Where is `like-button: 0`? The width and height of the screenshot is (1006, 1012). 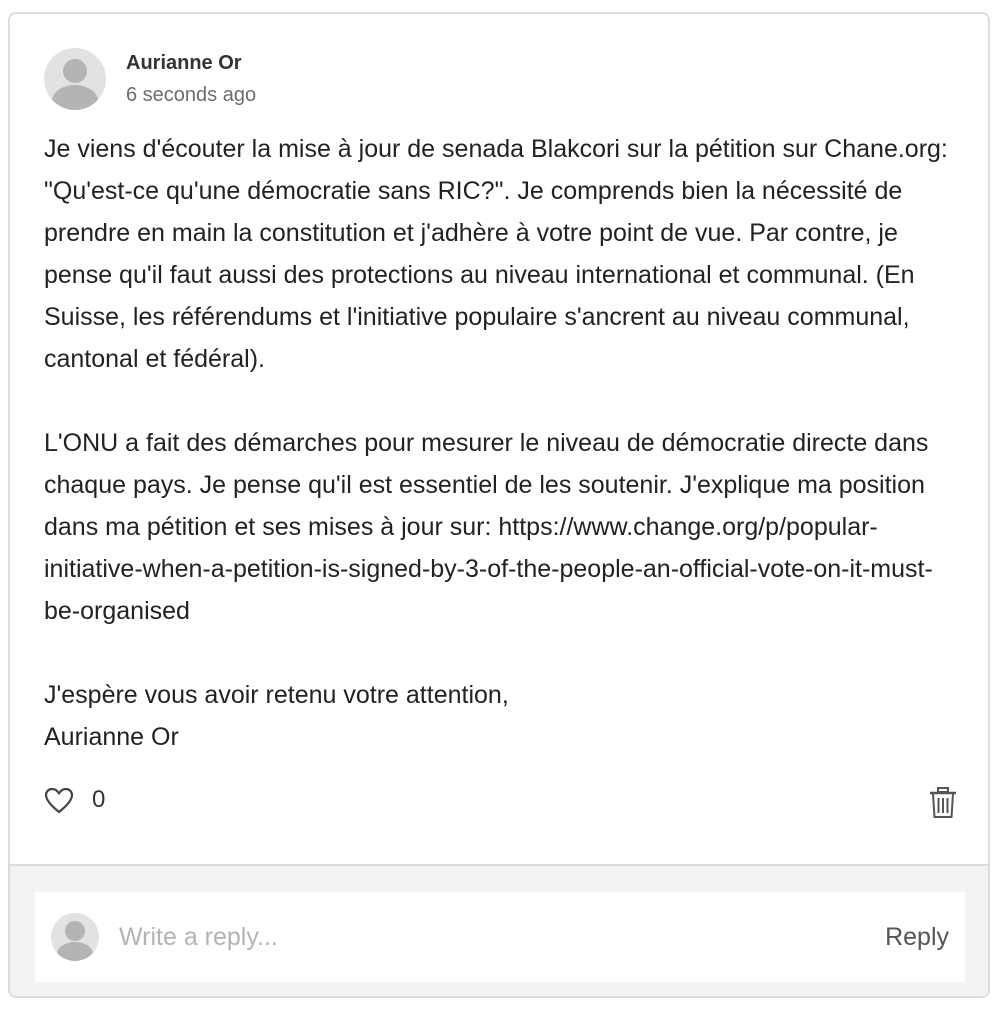
like-button: 0 is located at coordinates (74, 800).